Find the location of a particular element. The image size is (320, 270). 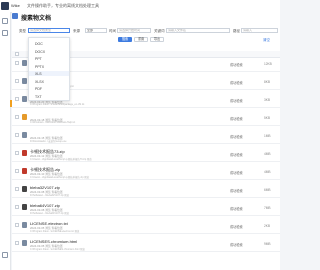

sidebar is located at coordinates (5, 141).